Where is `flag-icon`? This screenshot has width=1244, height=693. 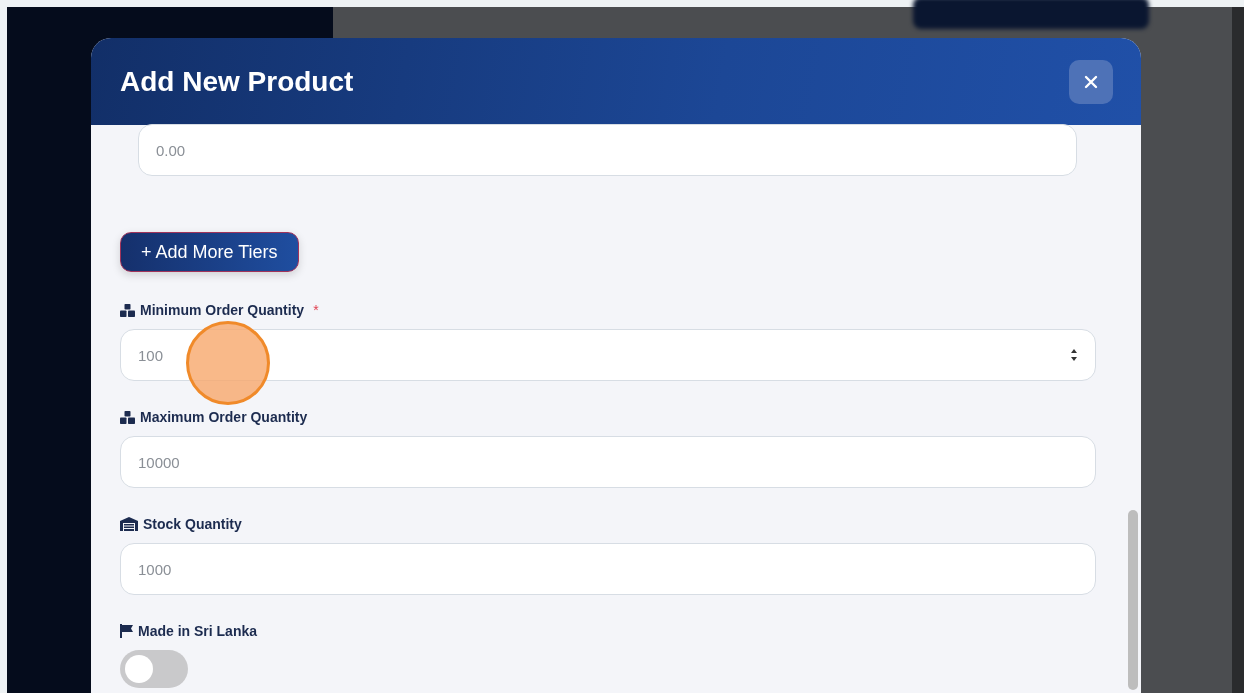
flag-icon is located at coordinates (126, 631).